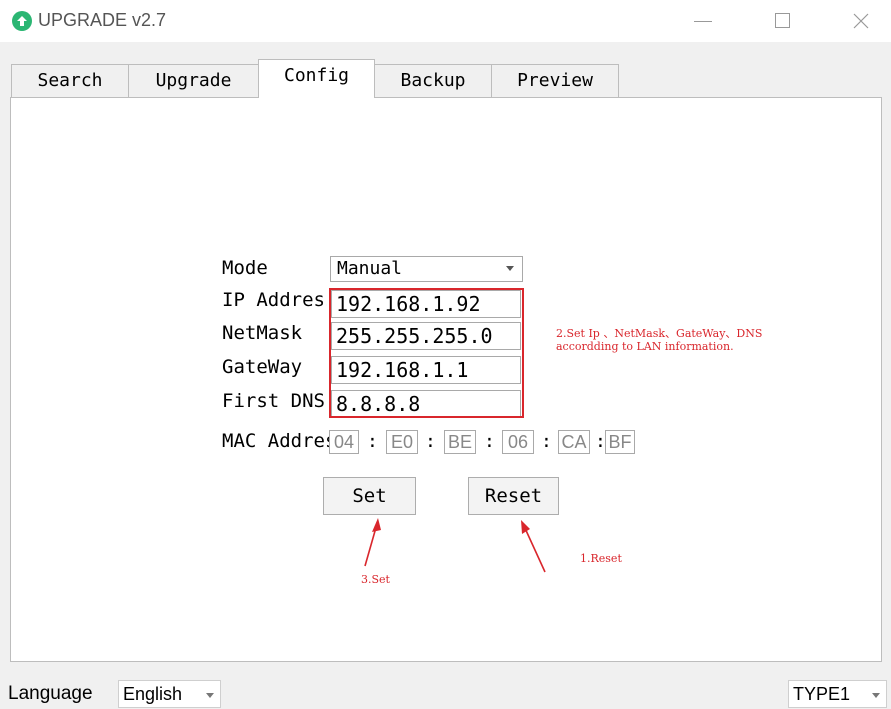 The width and height of the screenshot is (891, 709). What do you see at coordinates (533, 546) in the screenshot?
I see `reset-arrow-icon` at bounding box center [533, 546].